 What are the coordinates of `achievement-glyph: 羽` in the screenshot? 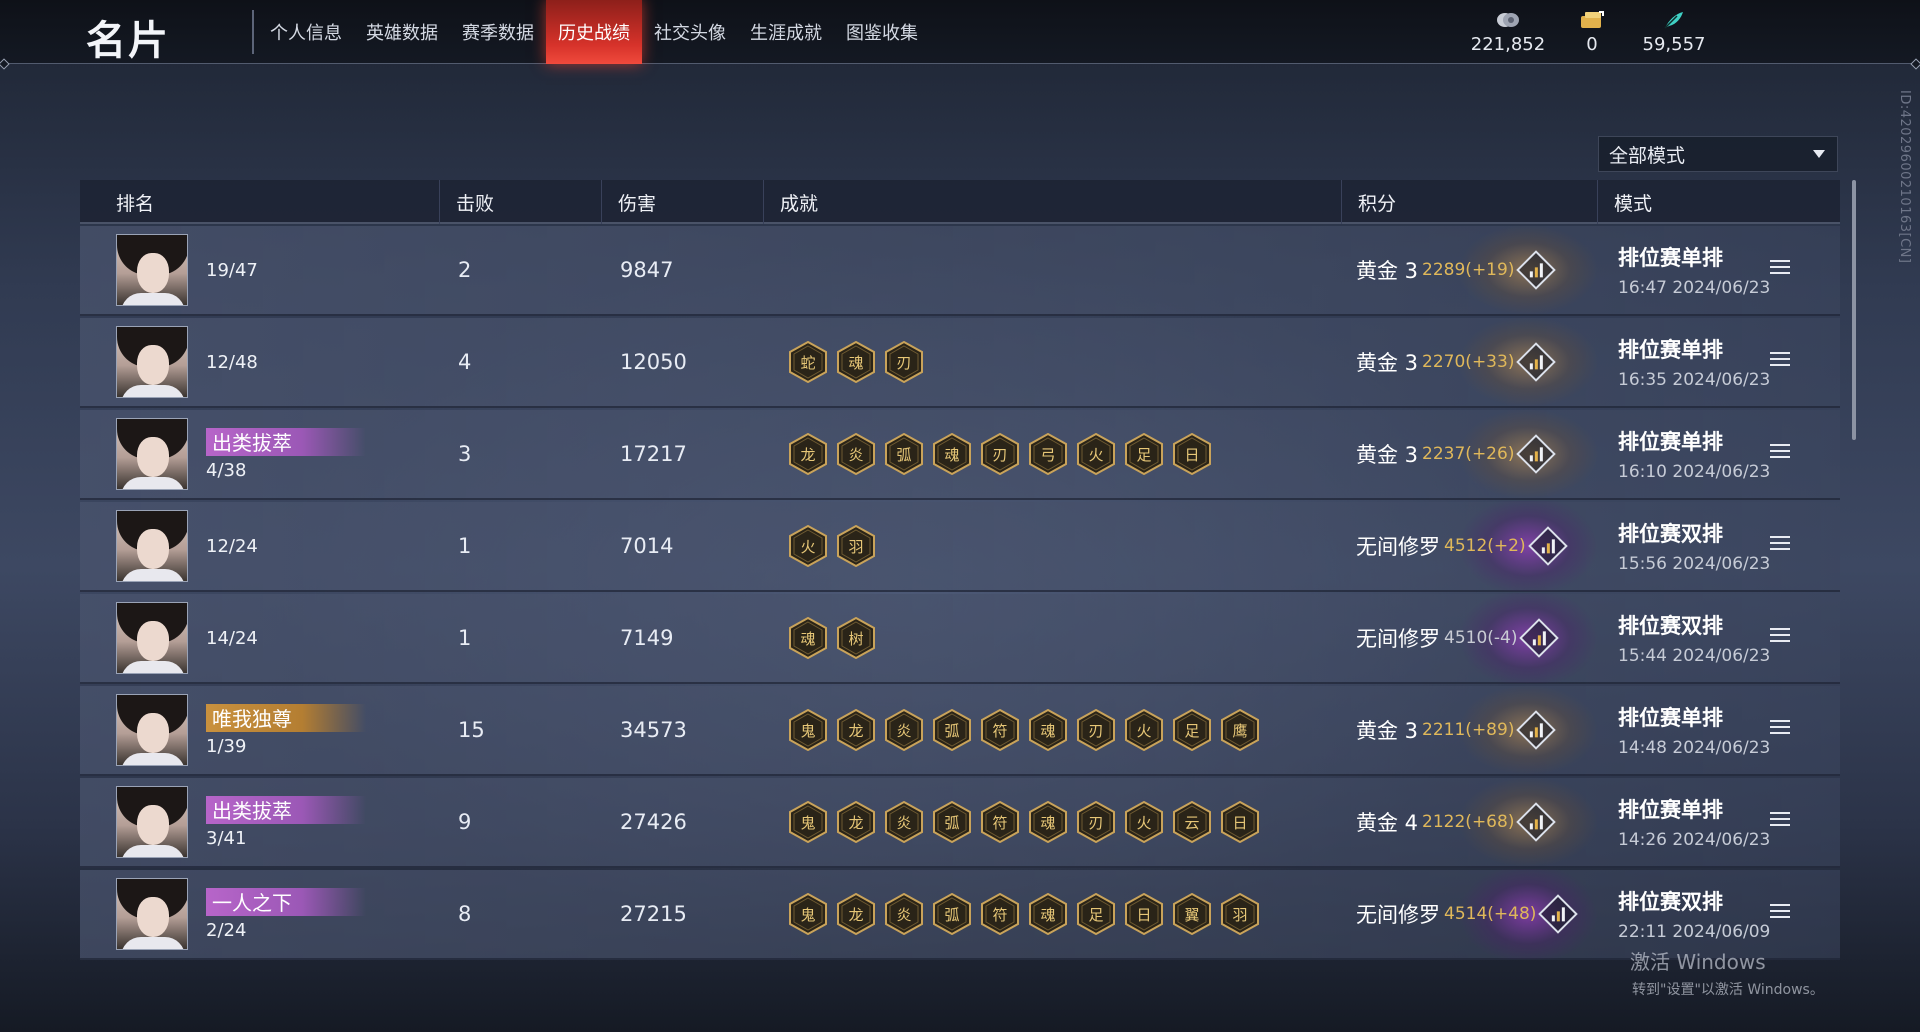 It's located at (1240, 914).